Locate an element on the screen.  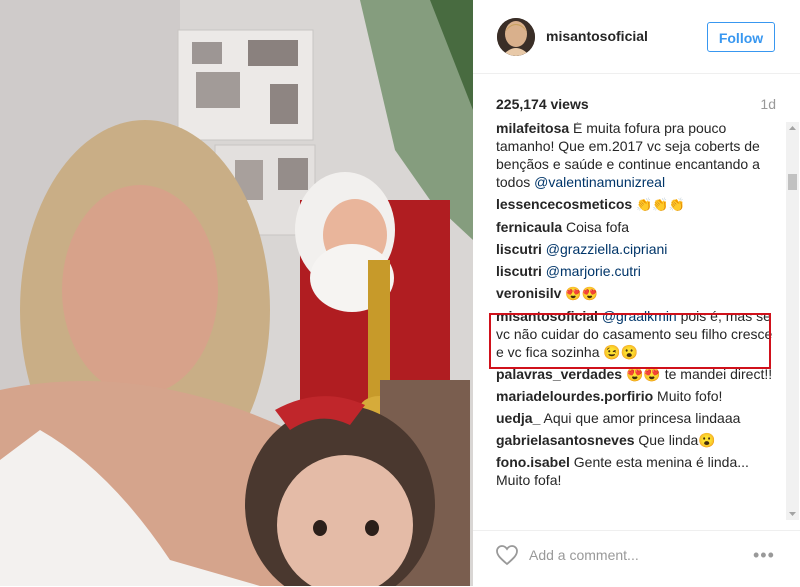
post-header: misantosoficial Follow is located at coordinates (636, 37).